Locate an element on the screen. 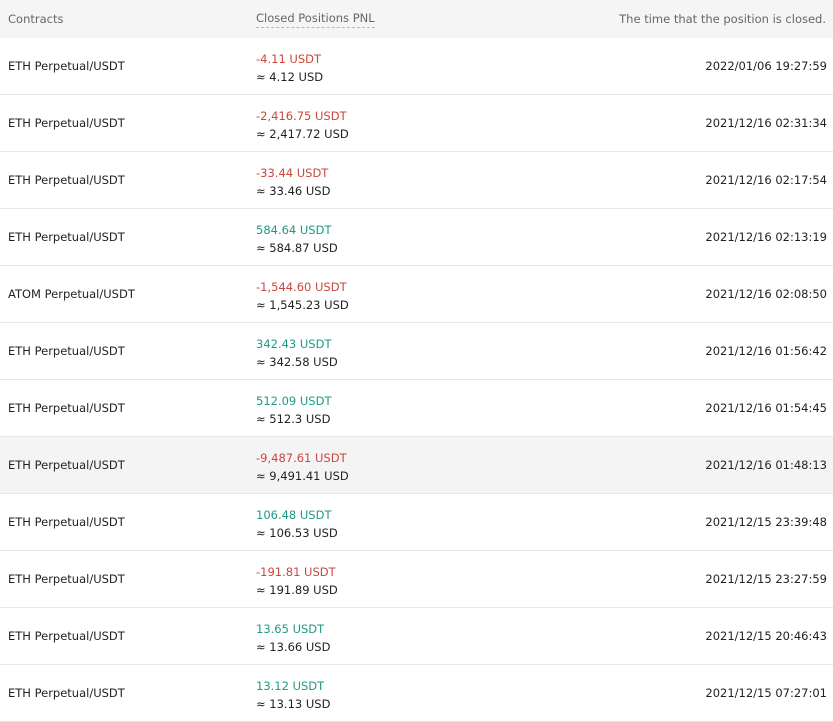 This screenshot has height=722, width=833. pnl-usdt-value: 13.12 USDT is located at coordinates (290, 686).